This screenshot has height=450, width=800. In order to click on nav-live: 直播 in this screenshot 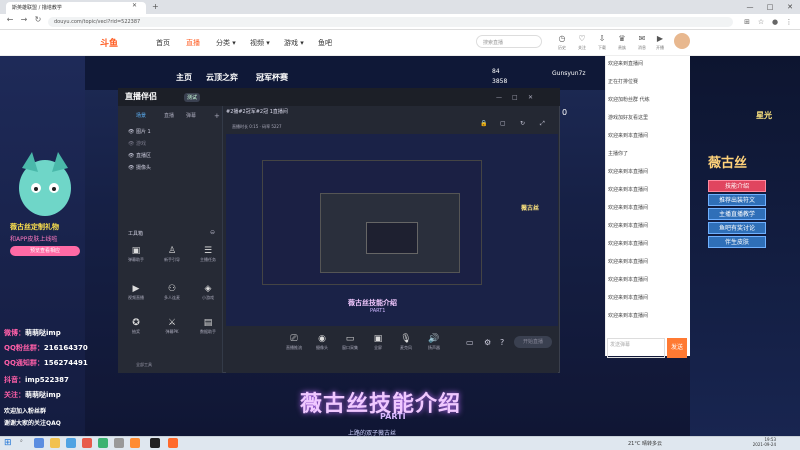, I will do `click(193, 43)`.